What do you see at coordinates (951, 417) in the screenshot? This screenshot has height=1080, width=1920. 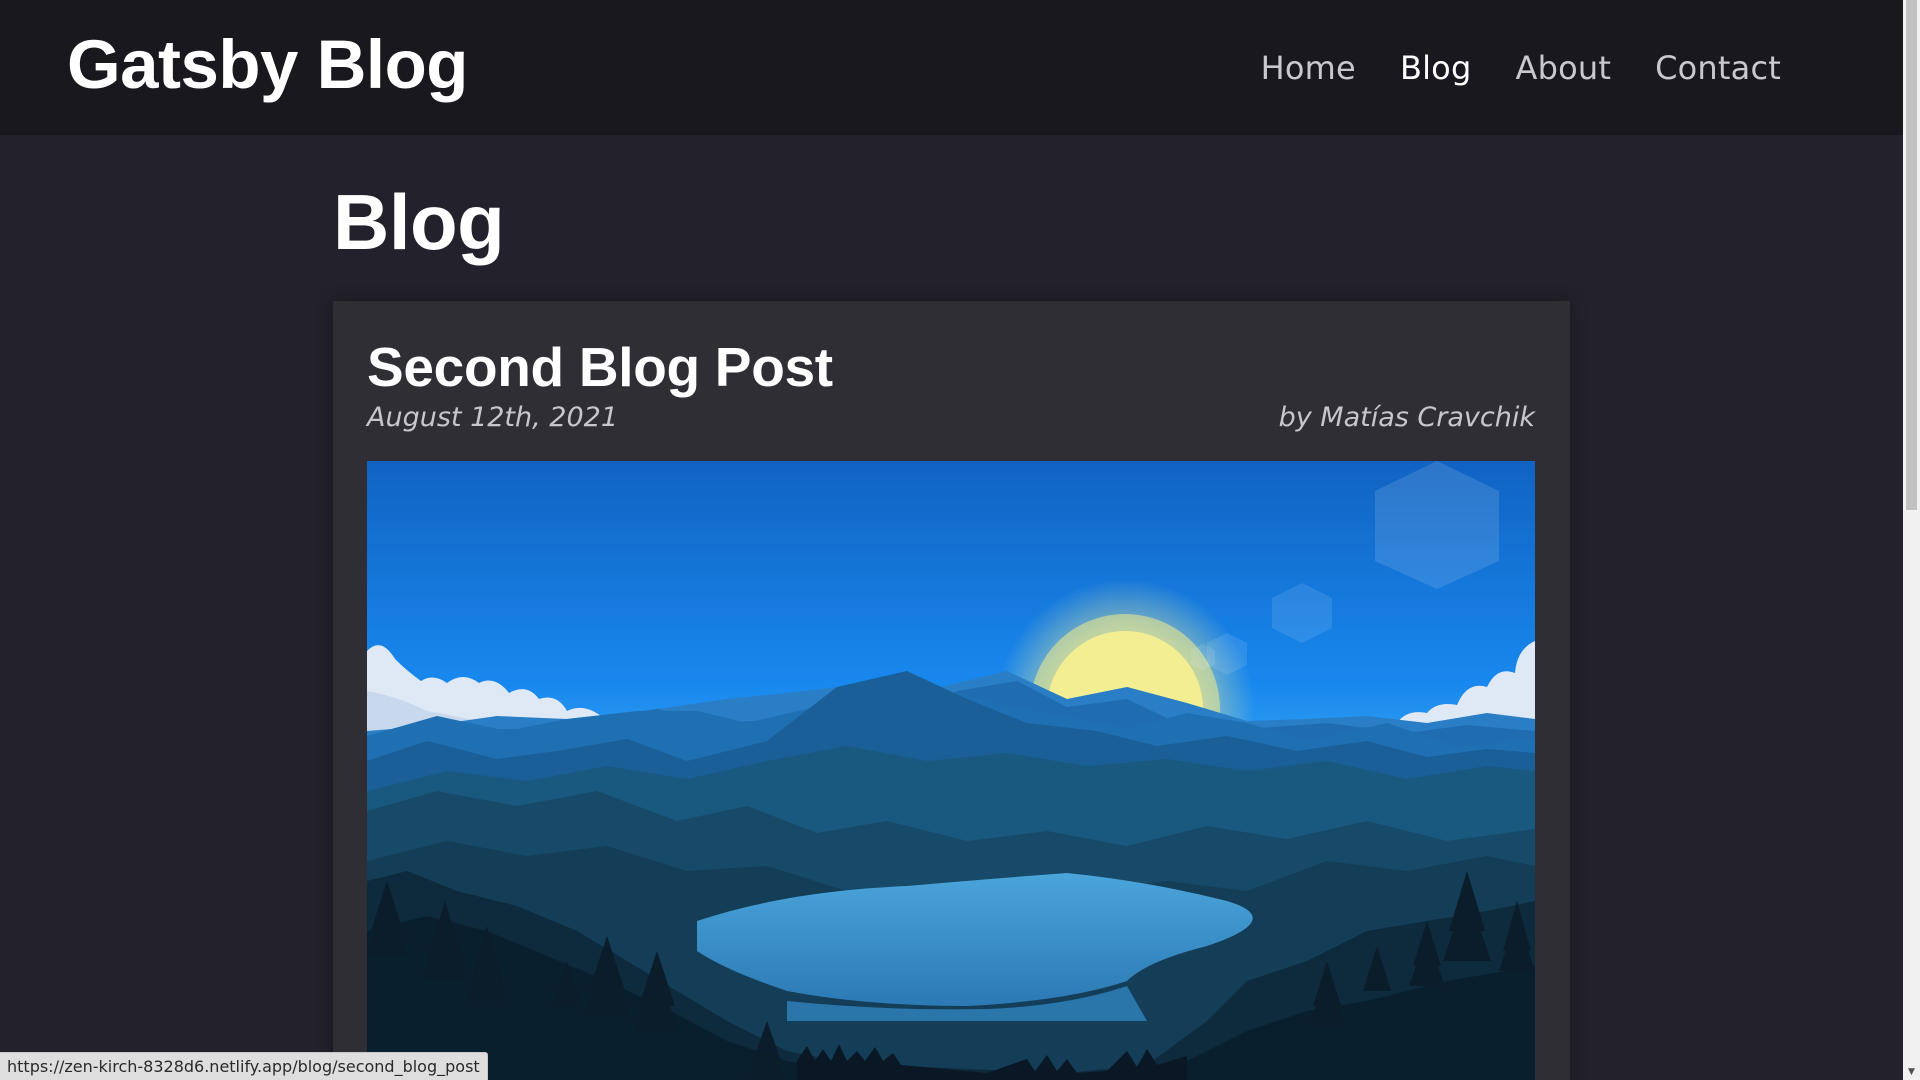 I see `post-meta: August 12th, 2021 by Matías Cravchik` at bounding box center [951, 417].